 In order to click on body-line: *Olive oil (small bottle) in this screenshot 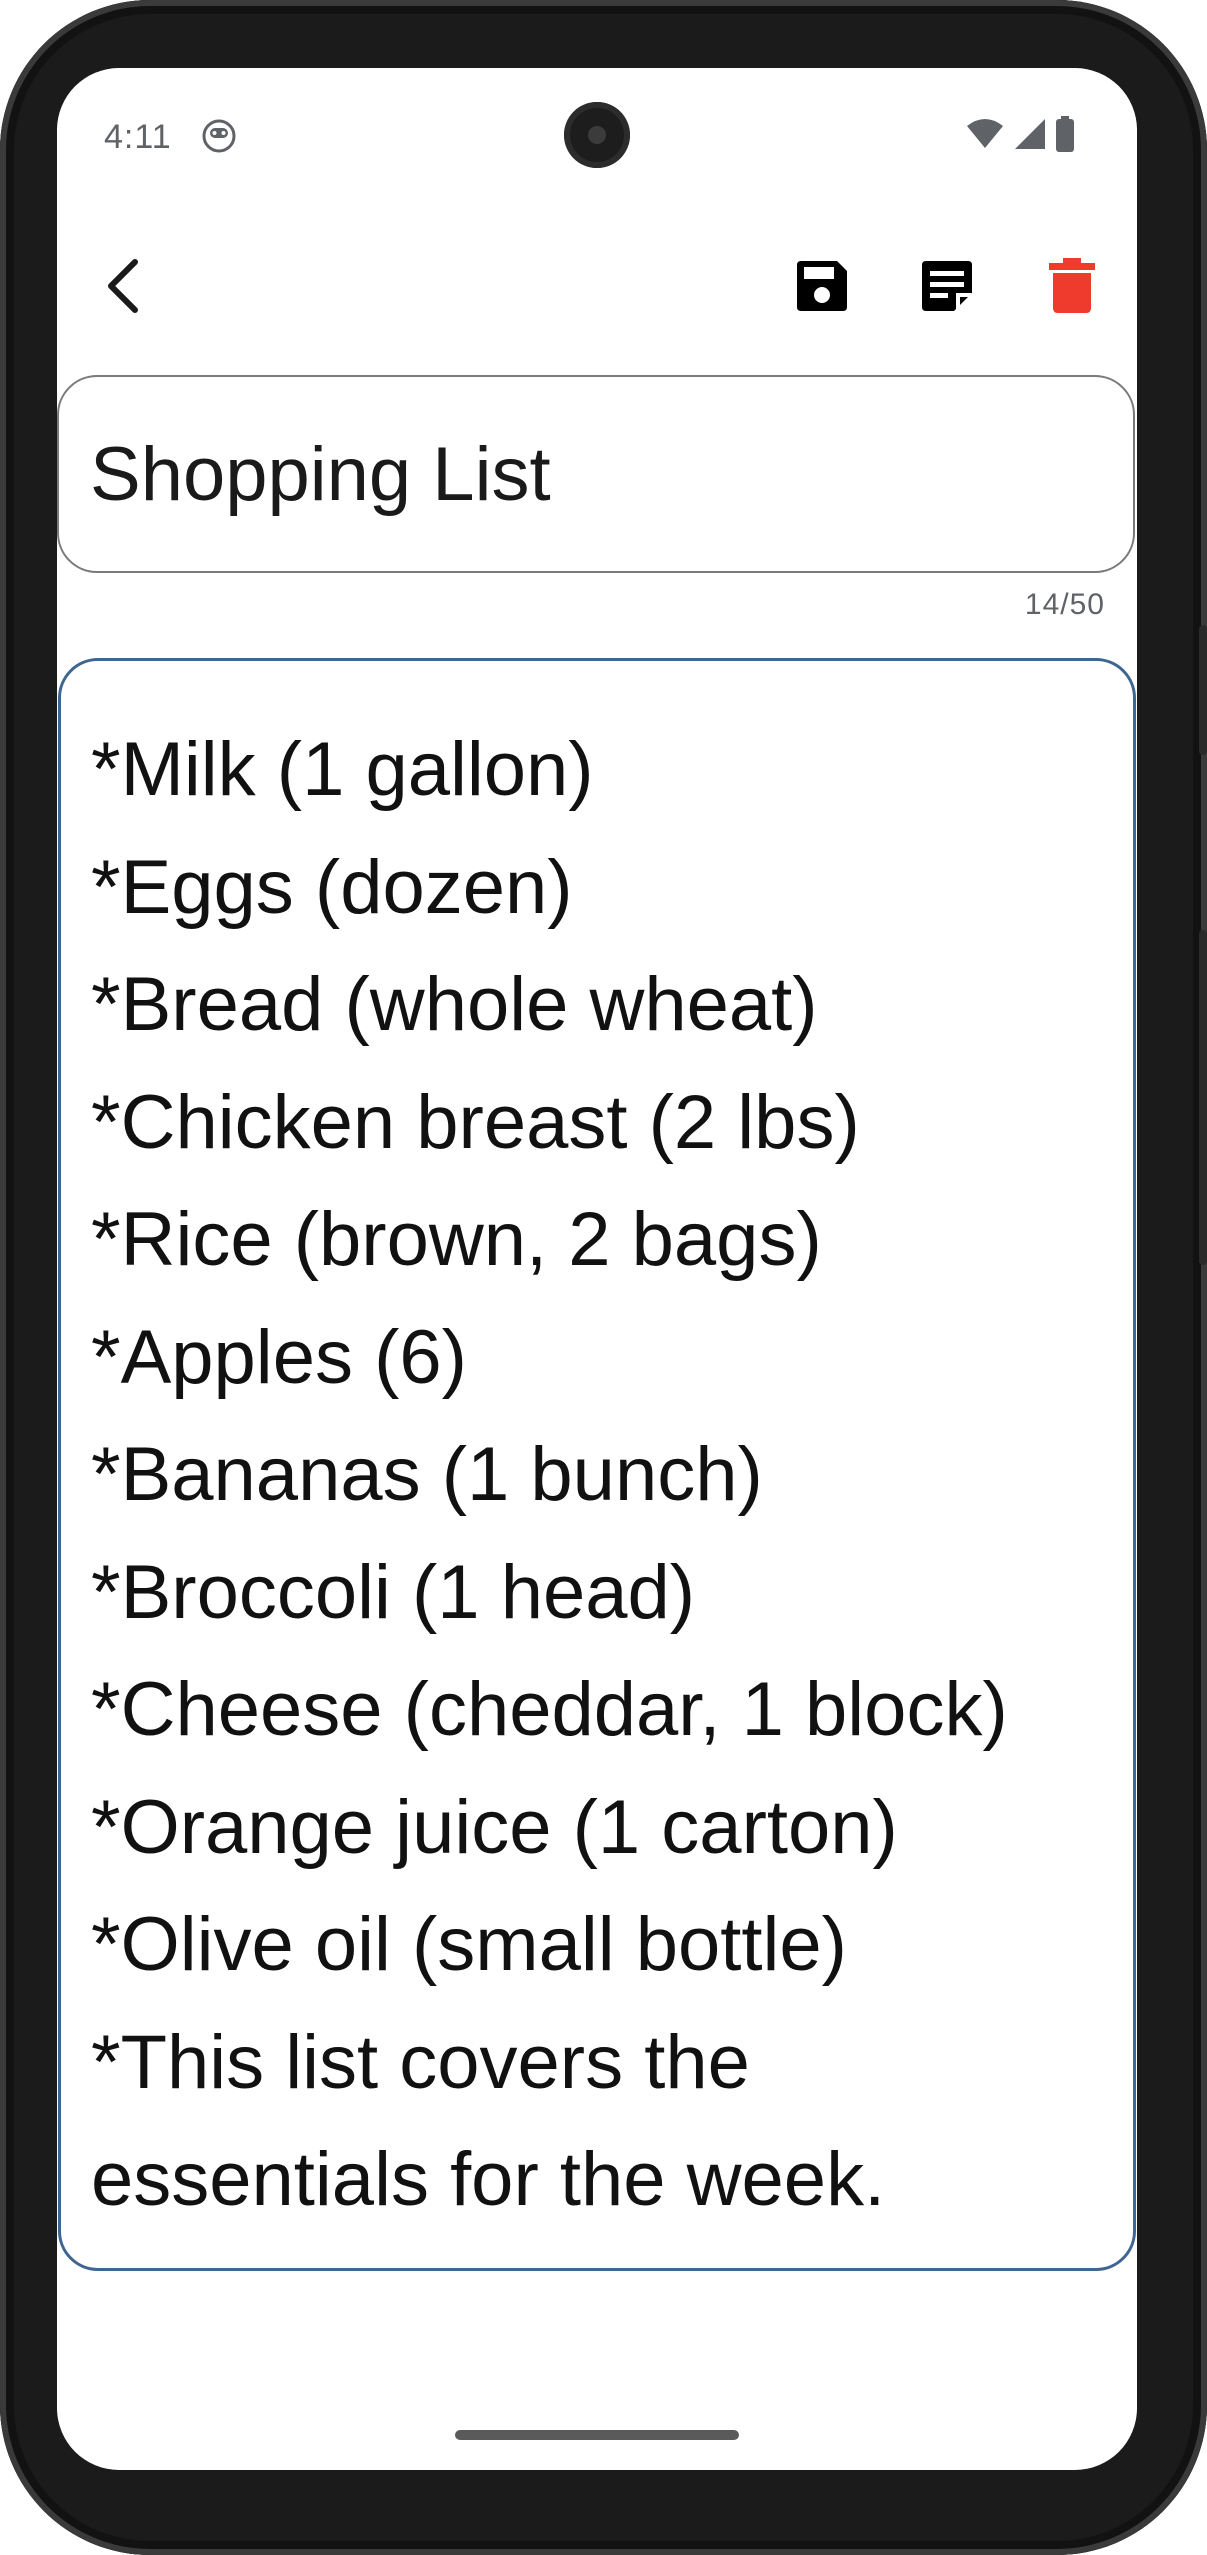, I will do `click(469, 1944)`.